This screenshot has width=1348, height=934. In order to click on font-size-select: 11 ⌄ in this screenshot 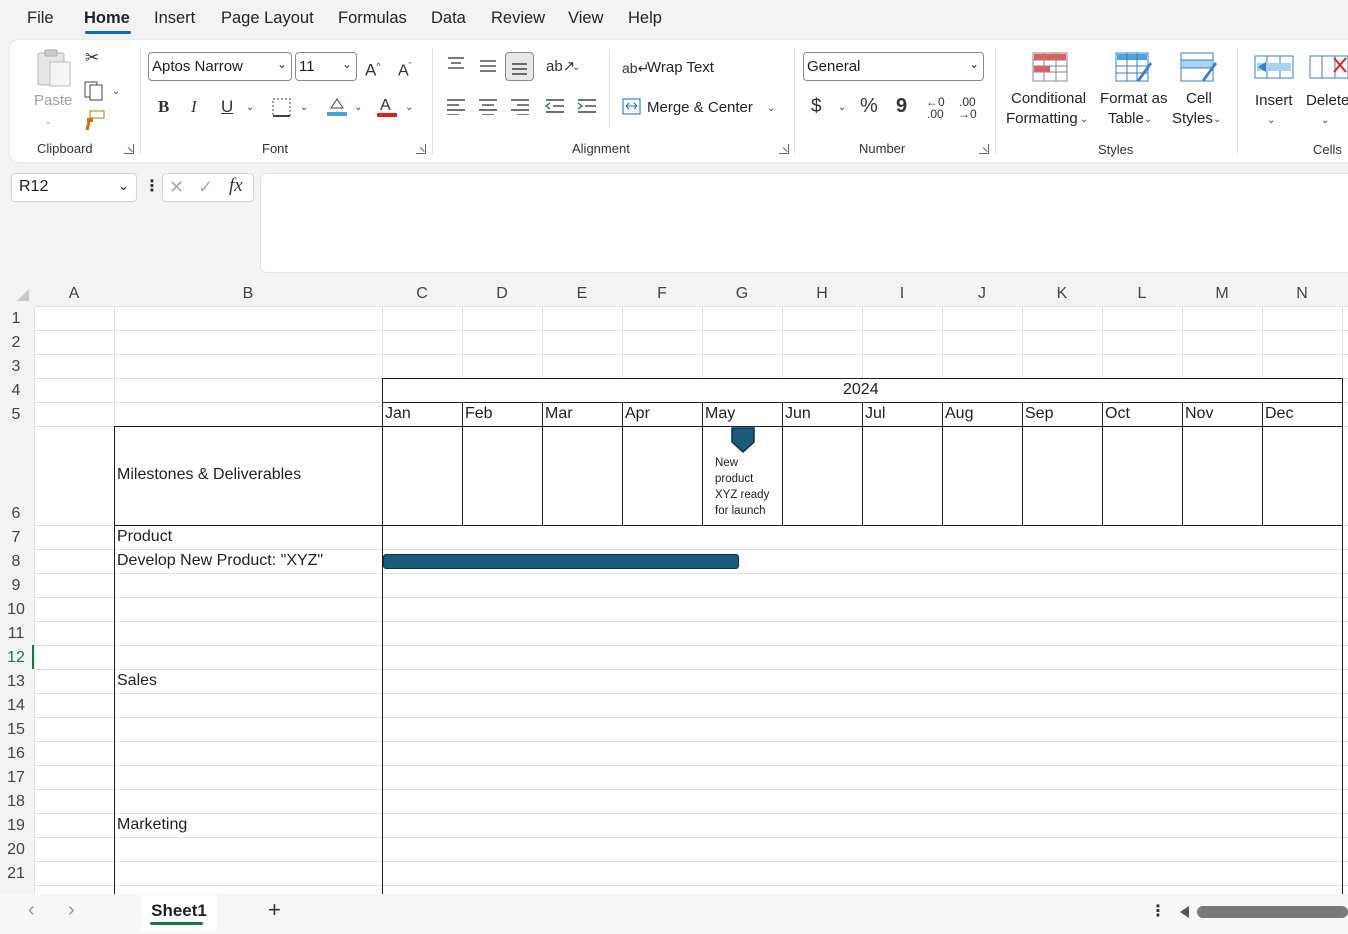, I will do `click(326, 66)`.